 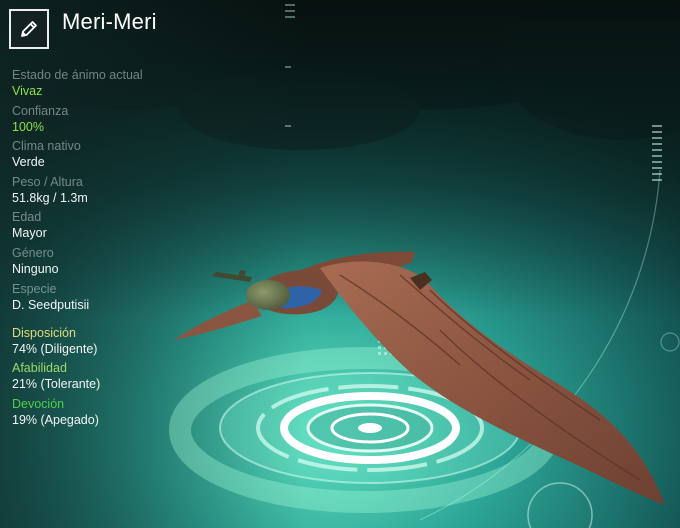 What do you see at coordinates (112, 412) in the screenshot?
I see `trait-devotion: Devoción 19% (Apegado)` at bounding box center [112, 412].